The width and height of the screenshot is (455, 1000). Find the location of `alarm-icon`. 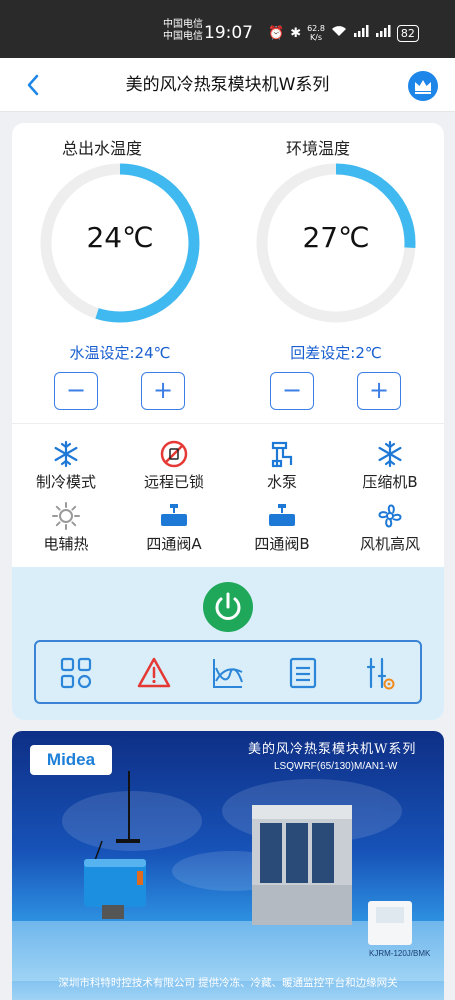

alarm-icon is located at coordinates (154, 673).